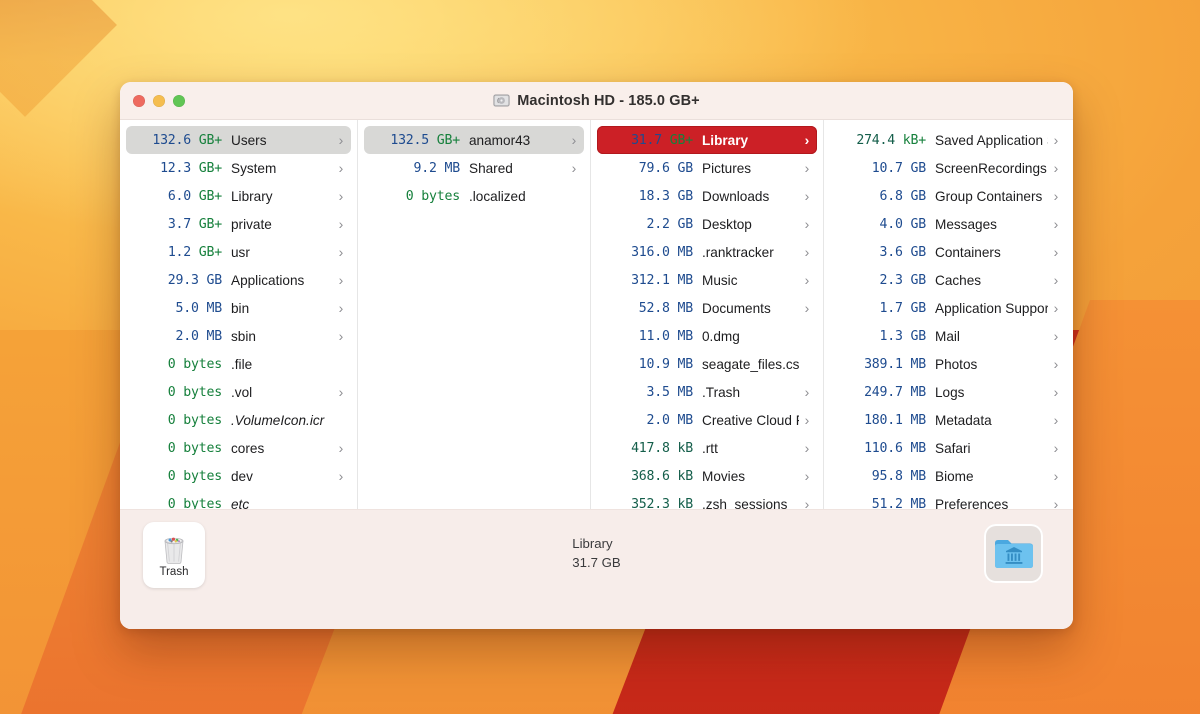  I want to click on file-row: 368.6 kB Movies ›, so click(707, 476).